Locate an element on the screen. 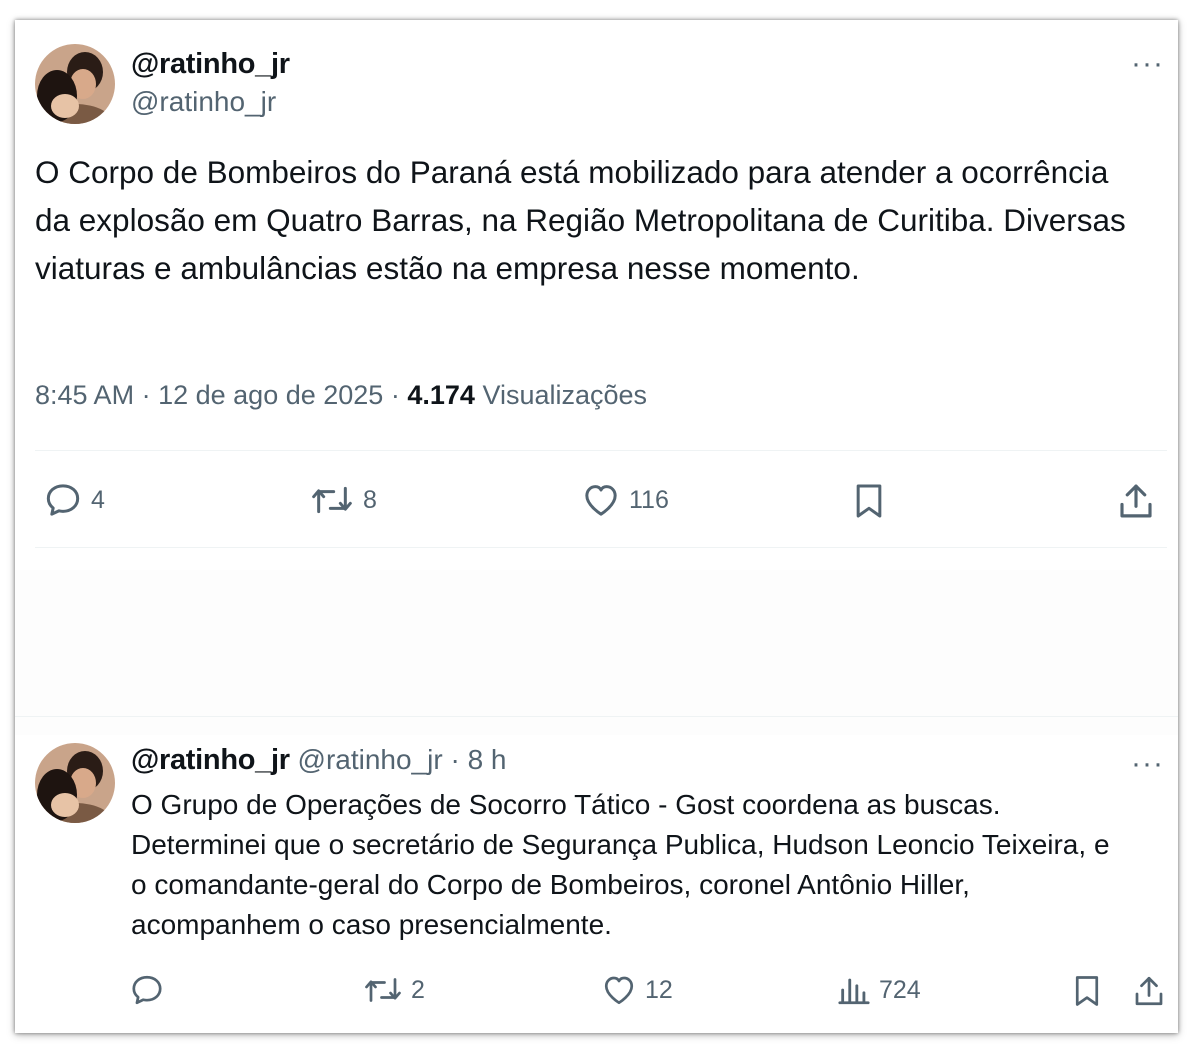 The height and width of the screenshot is (1056, 1200). like-button: 116 is located at coordinates (625, 500).